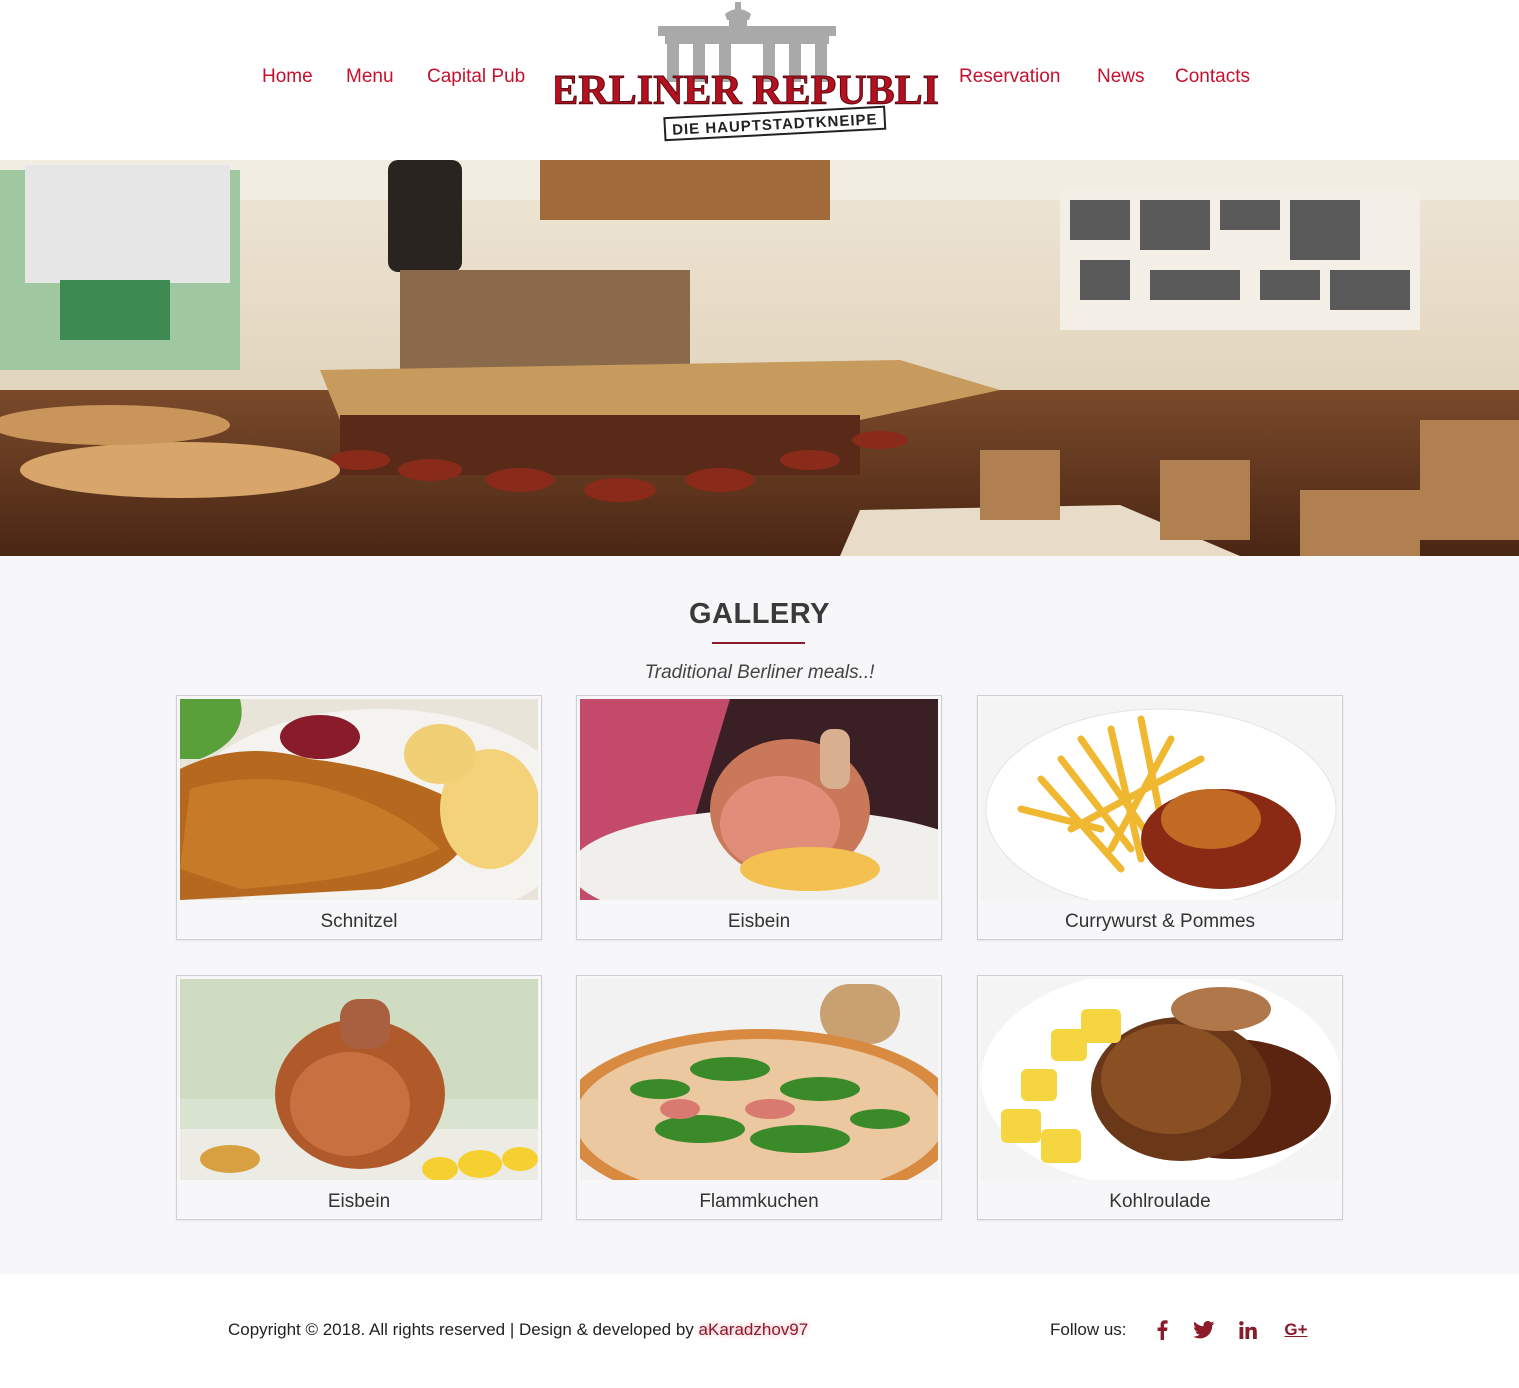 This screenshot has height=1388, width=1519. I want to click on linkedin-icon, so click(1248, 1330).